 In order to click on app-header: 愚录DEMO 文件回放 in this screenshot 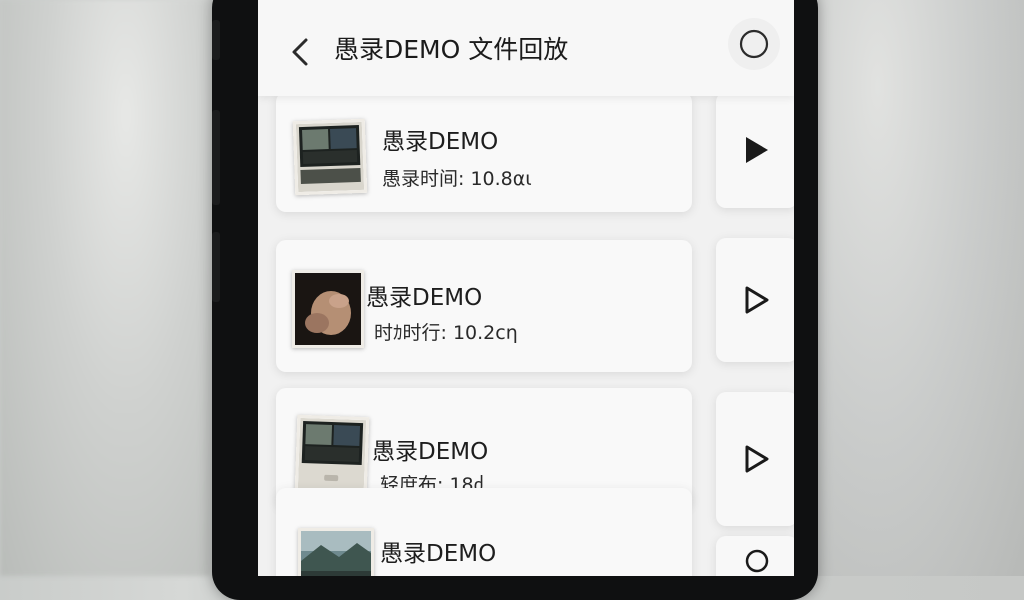, I will do `click(526, 48)`.